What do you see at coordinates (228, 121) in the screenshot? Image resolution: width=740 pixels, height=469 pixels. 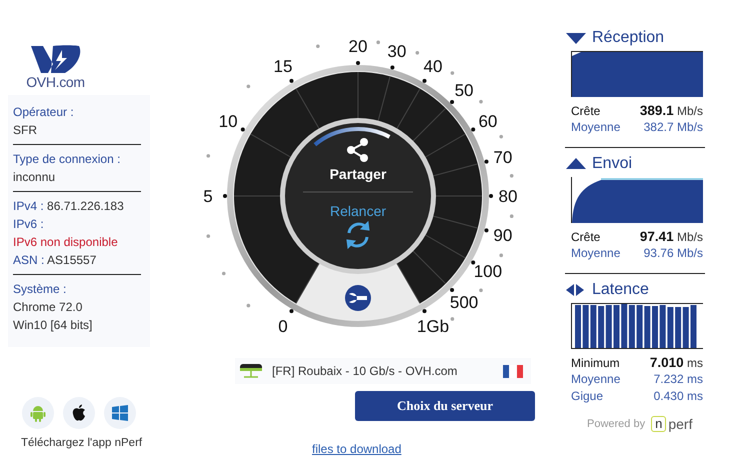 I see `scale-label: 10` at bounding box center [228, 121].